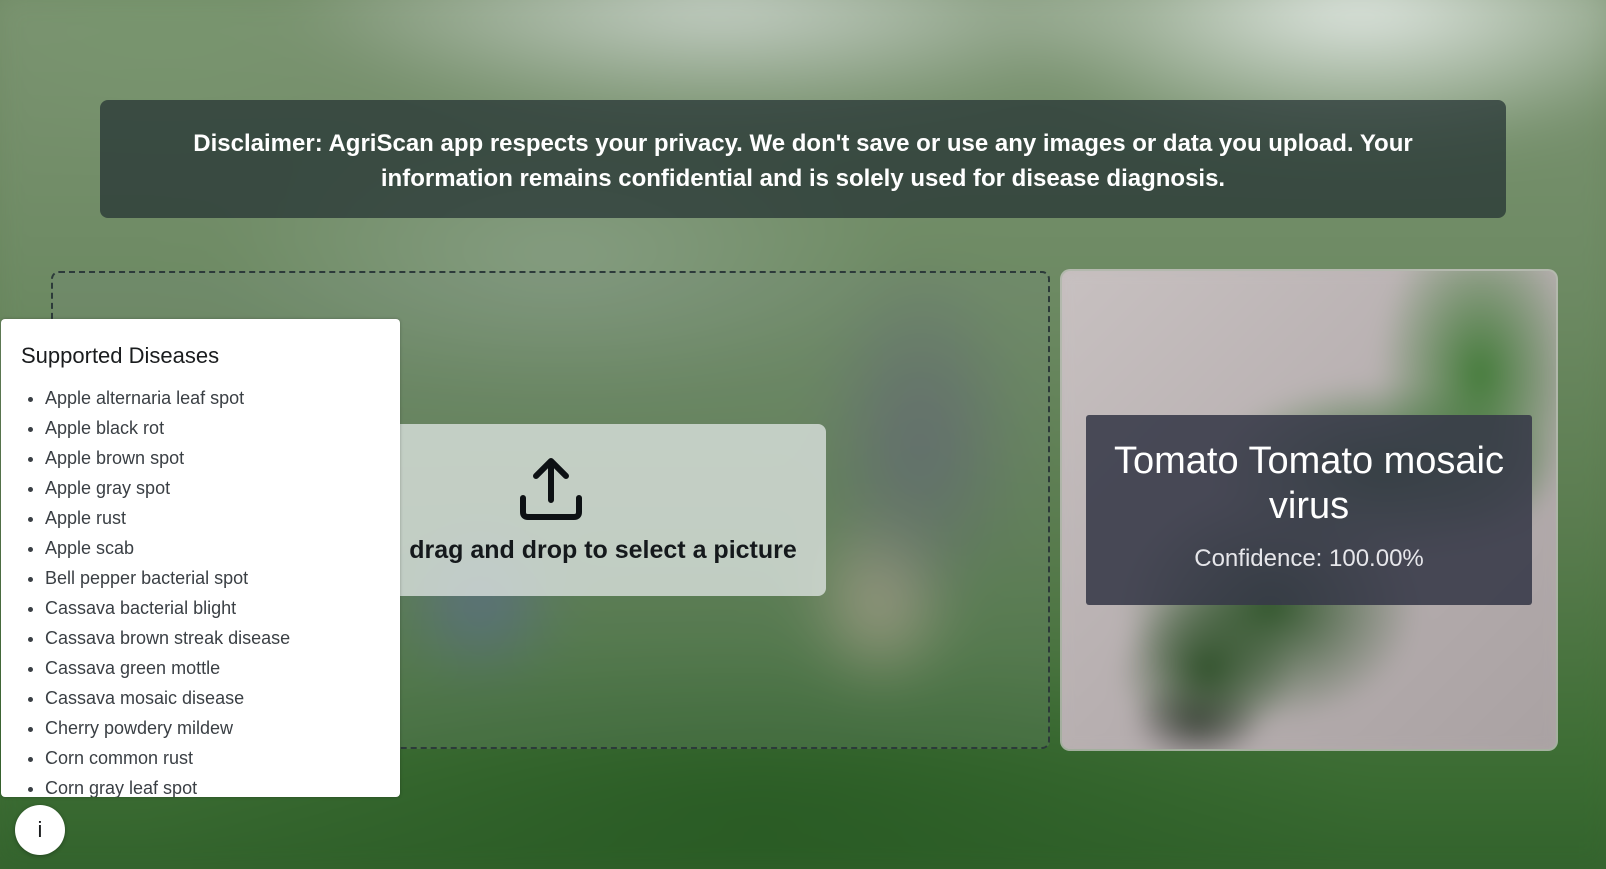 The image size is (1606, 869). Describe the element at coordinates (40, 830) in the screenshot. I see `info-button: i` at that location.